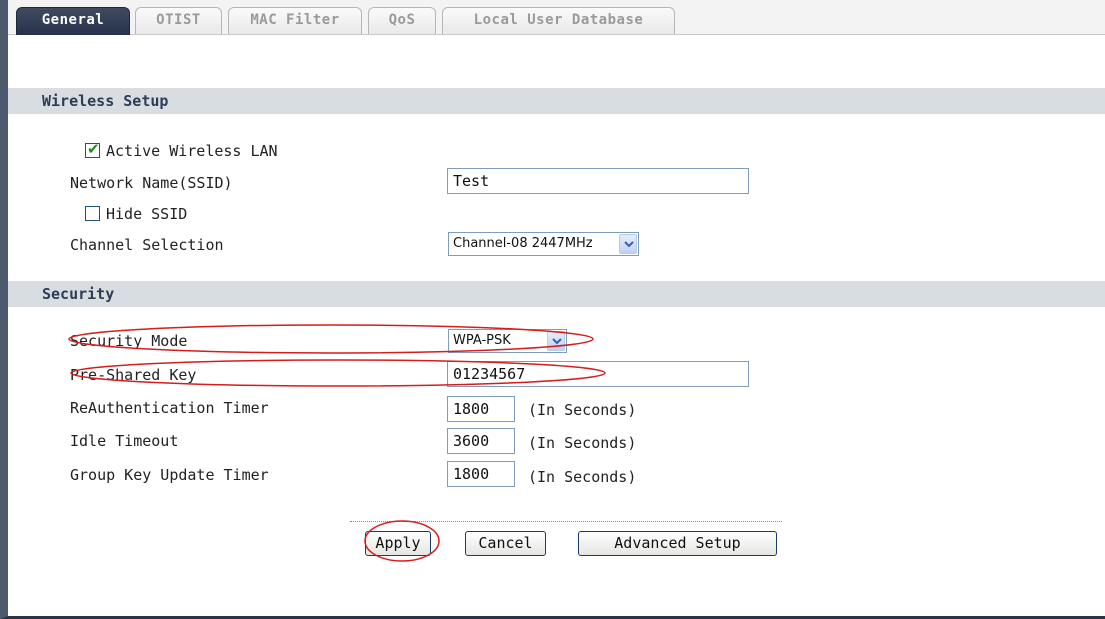  What do you see at coordinates (295, 20) in the screenshot?
I see `tab-mac-filter: MAC Filter` at bounding box center [295, 20].